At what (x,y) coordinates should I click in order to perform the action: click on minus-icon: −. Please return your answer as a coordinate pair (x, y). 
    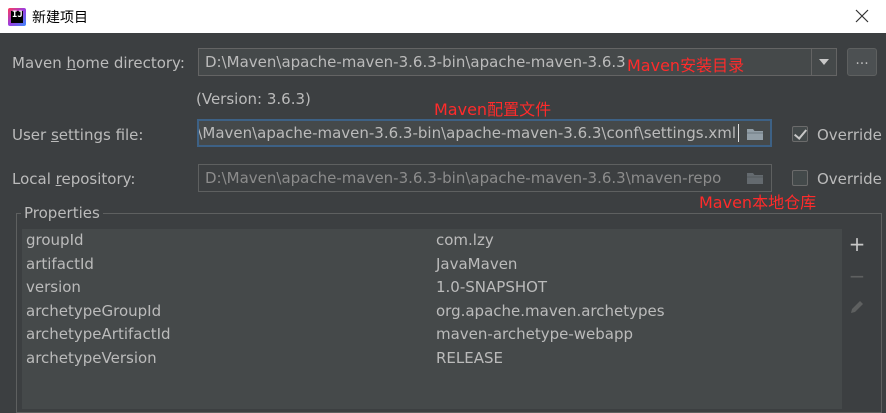
    Looking at the image, I should click on (857, 276).